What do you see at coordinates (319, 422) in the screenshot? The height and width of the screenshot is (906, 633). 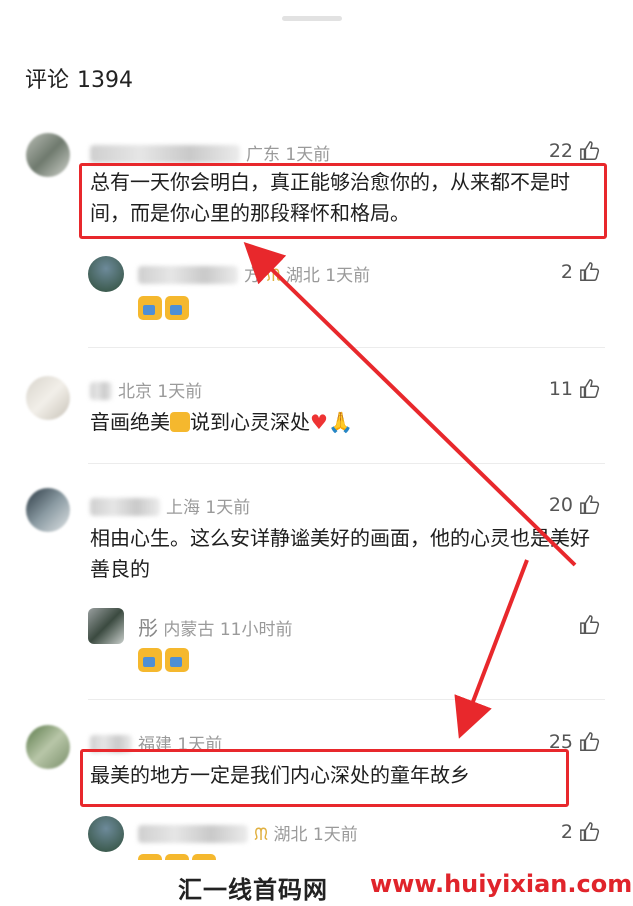 I see `heart-emoji-icon: ♥` at bounding box center [319, 422].